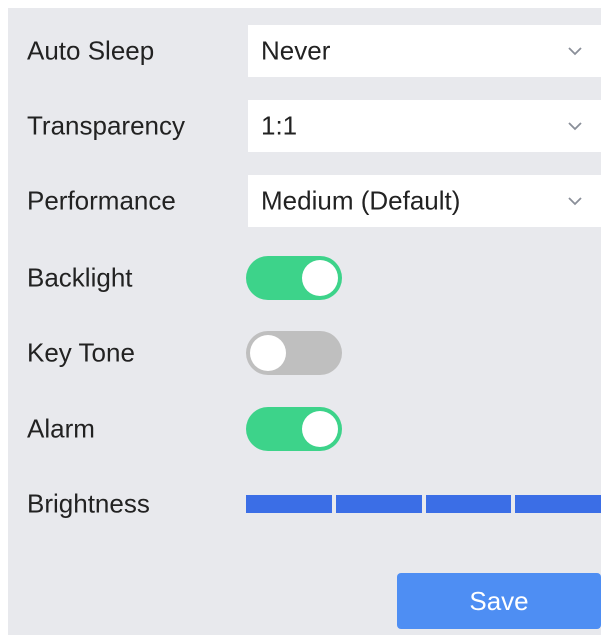 This screenshot has width=601, height=635. I want to click on backlight-row: Backlight, so click(304, 278).